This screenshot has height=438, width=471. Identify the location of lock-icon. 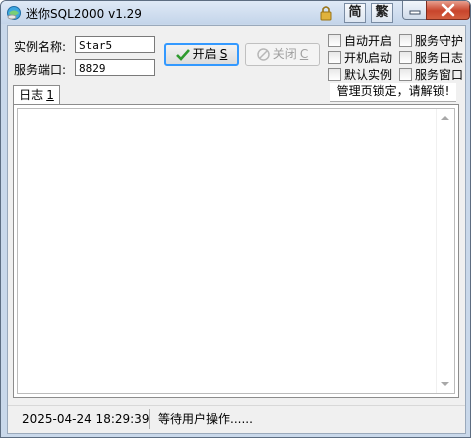
(326, 13).